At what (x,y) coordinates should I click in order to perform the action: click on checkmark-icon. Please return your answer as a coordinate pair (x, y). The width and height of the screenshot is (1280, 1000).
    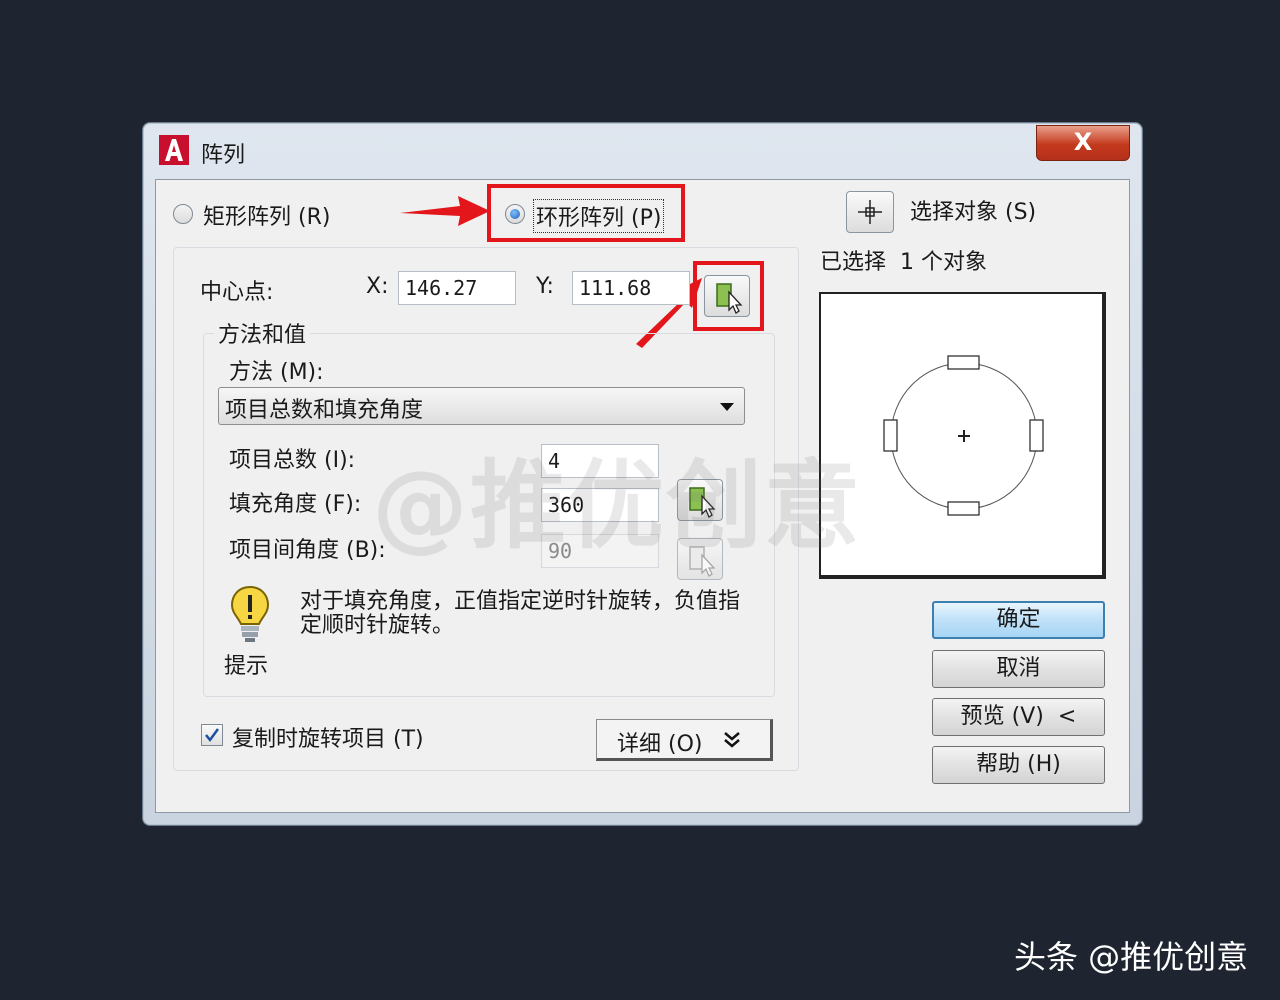
    Looking at the image, I should click on (212, 735).